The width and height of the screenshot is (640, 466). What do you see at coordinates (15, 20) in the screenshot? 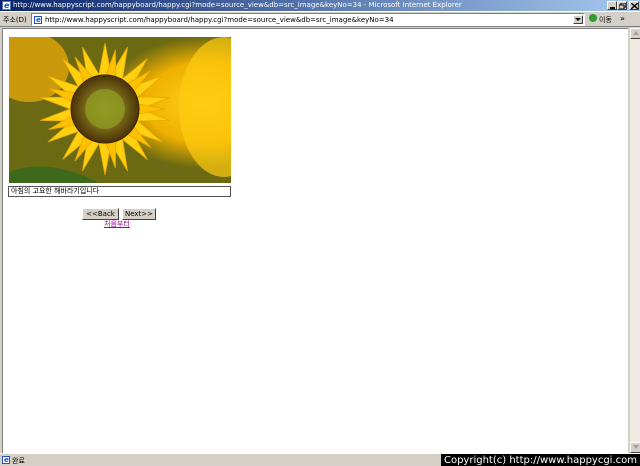
I see `address-label: 주소(D)` at bounding box center [15, 20].